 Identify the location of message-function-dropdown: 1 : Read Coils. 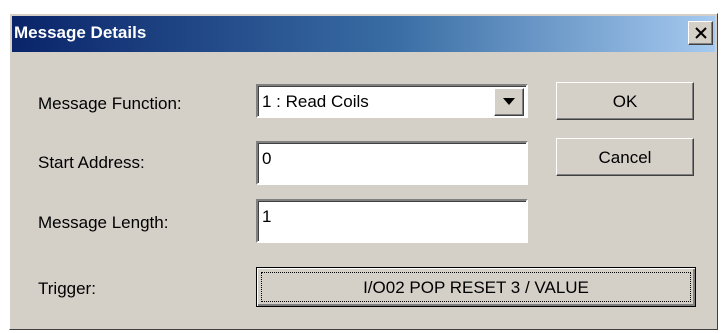
(392, 101).